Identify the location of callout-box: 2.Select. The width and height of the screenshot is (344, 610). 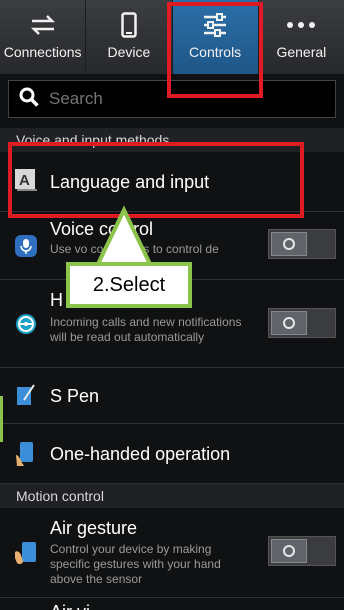
(129, 285).